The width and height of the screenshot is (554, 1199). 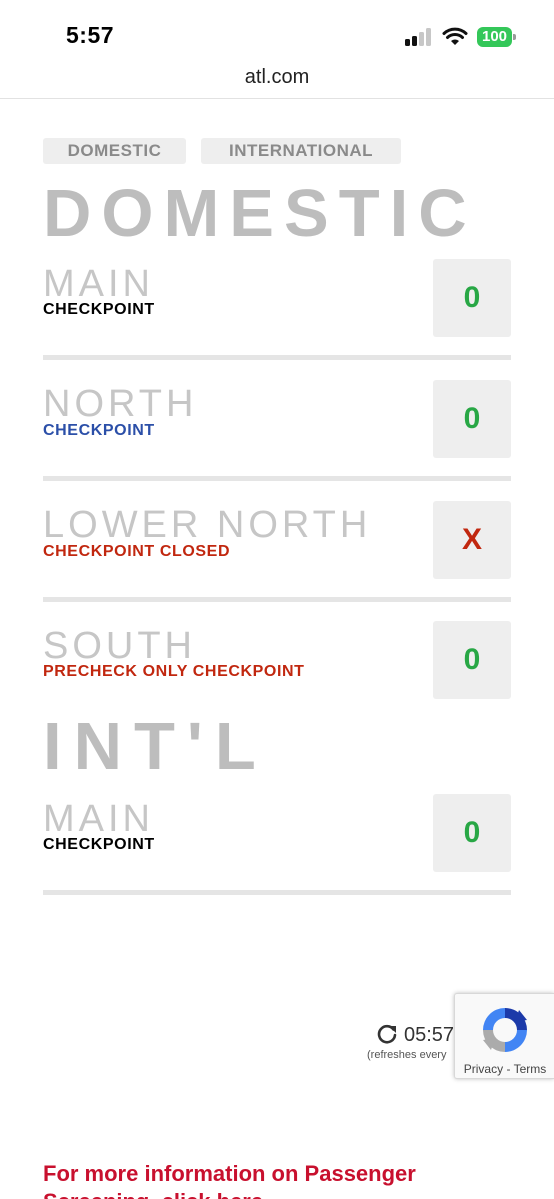 What do you see at coordinates (120, 404) in the screenshot?
I see `checkpoint-north-name: NORTH` at bounding box center [120, 404].